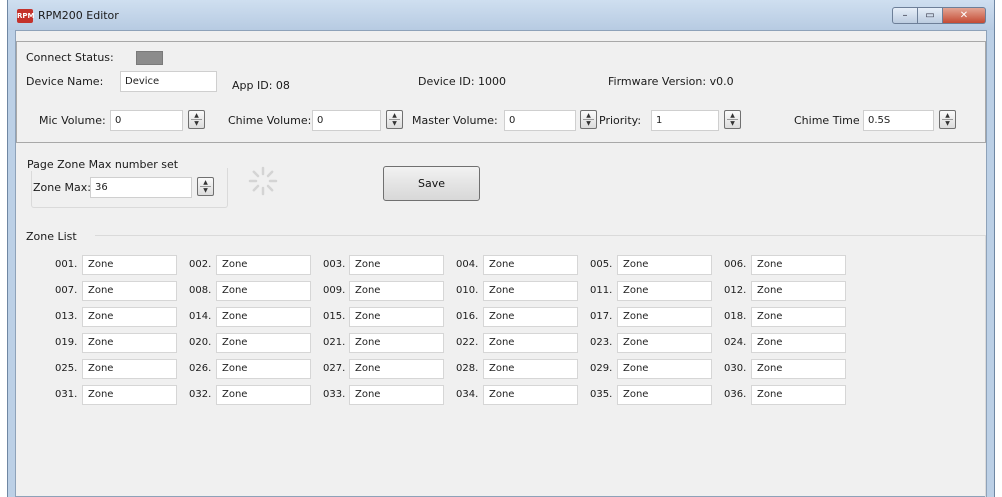  I want to click on zone-max-spinner: ▲ ▼, so click(205, 186).